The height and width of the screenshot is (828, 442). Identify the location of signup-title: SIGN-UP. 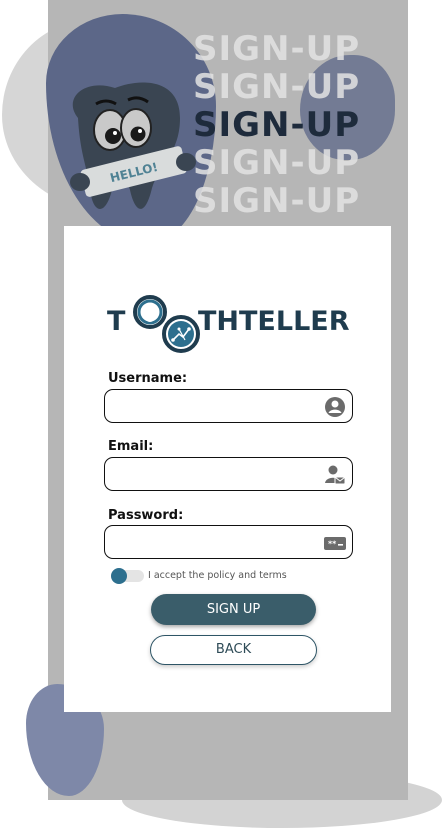
(277, 125).